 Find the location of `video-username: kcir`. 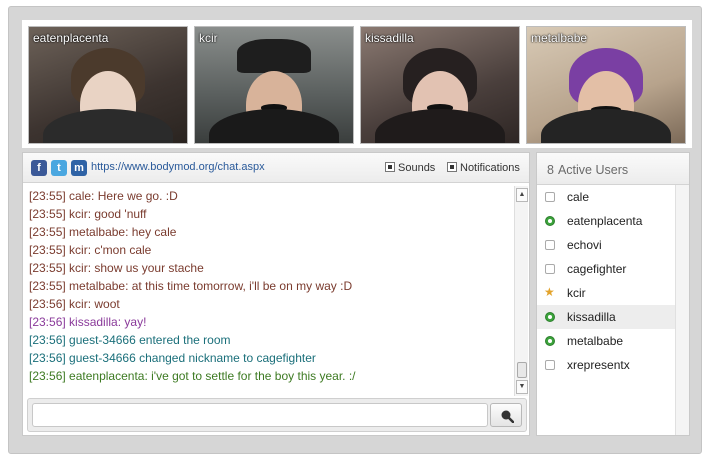

video-username: kcir is located at coordinates (208, 38).